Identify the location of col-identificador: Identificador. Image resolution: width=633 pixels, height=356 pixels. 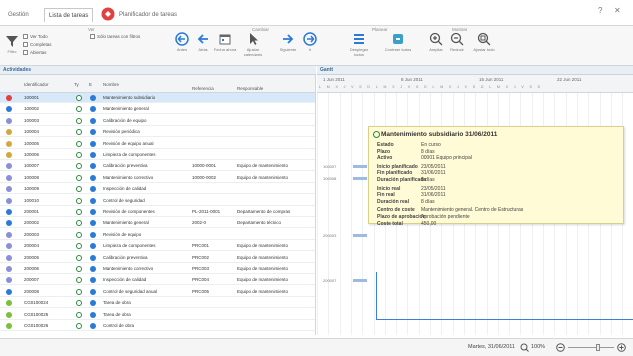
(36, 84).